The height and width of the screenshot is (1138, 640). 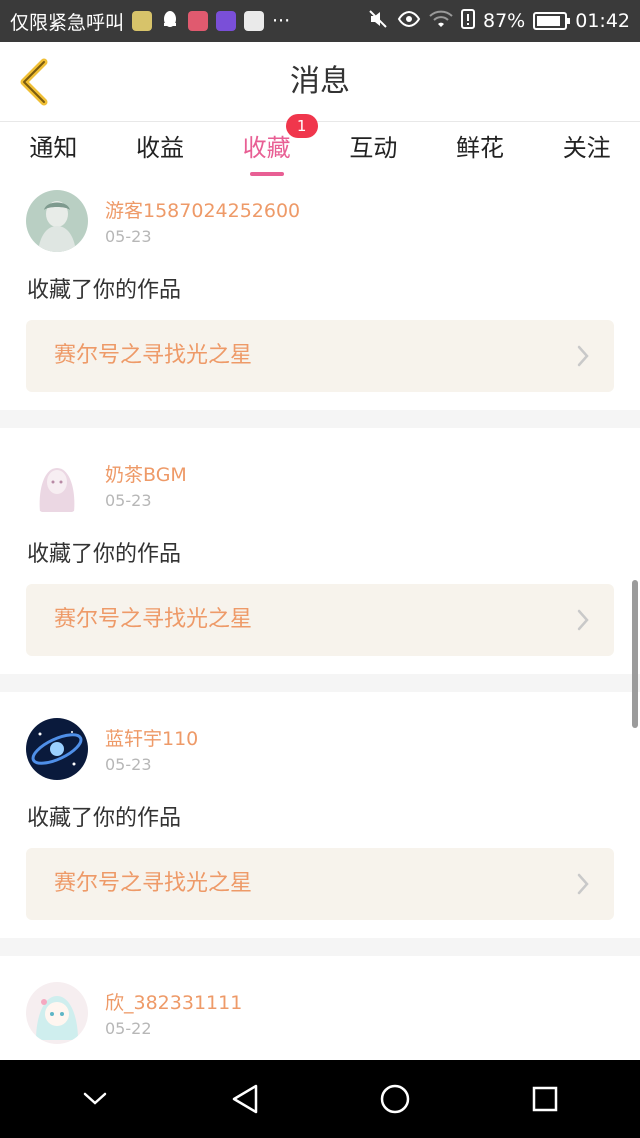 What do you see at coordinates (142, 21) in the screenshot?
I see `app-notification-icon` at bounding box center [142, 21].